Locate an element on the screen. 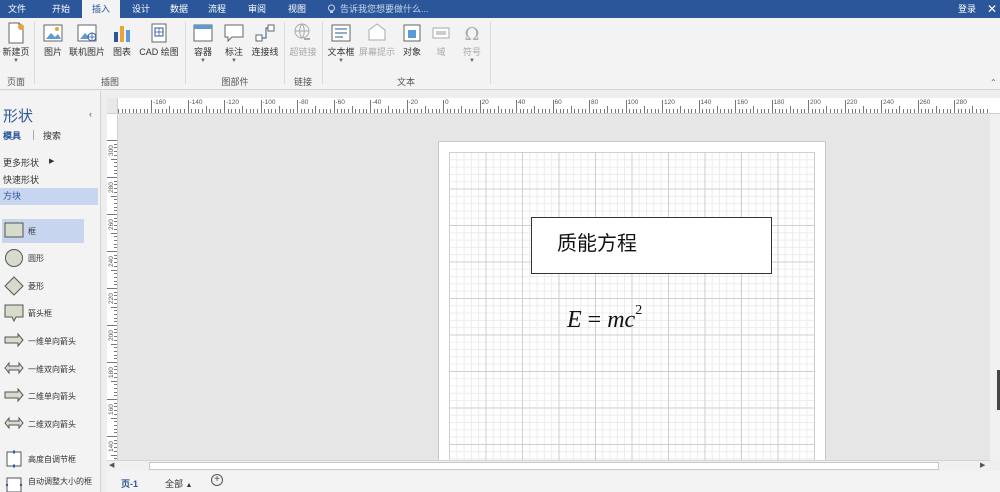 This screenshot has height=492, width=1000. tab-stencils: 模具 is located at coordinates (12, 135).